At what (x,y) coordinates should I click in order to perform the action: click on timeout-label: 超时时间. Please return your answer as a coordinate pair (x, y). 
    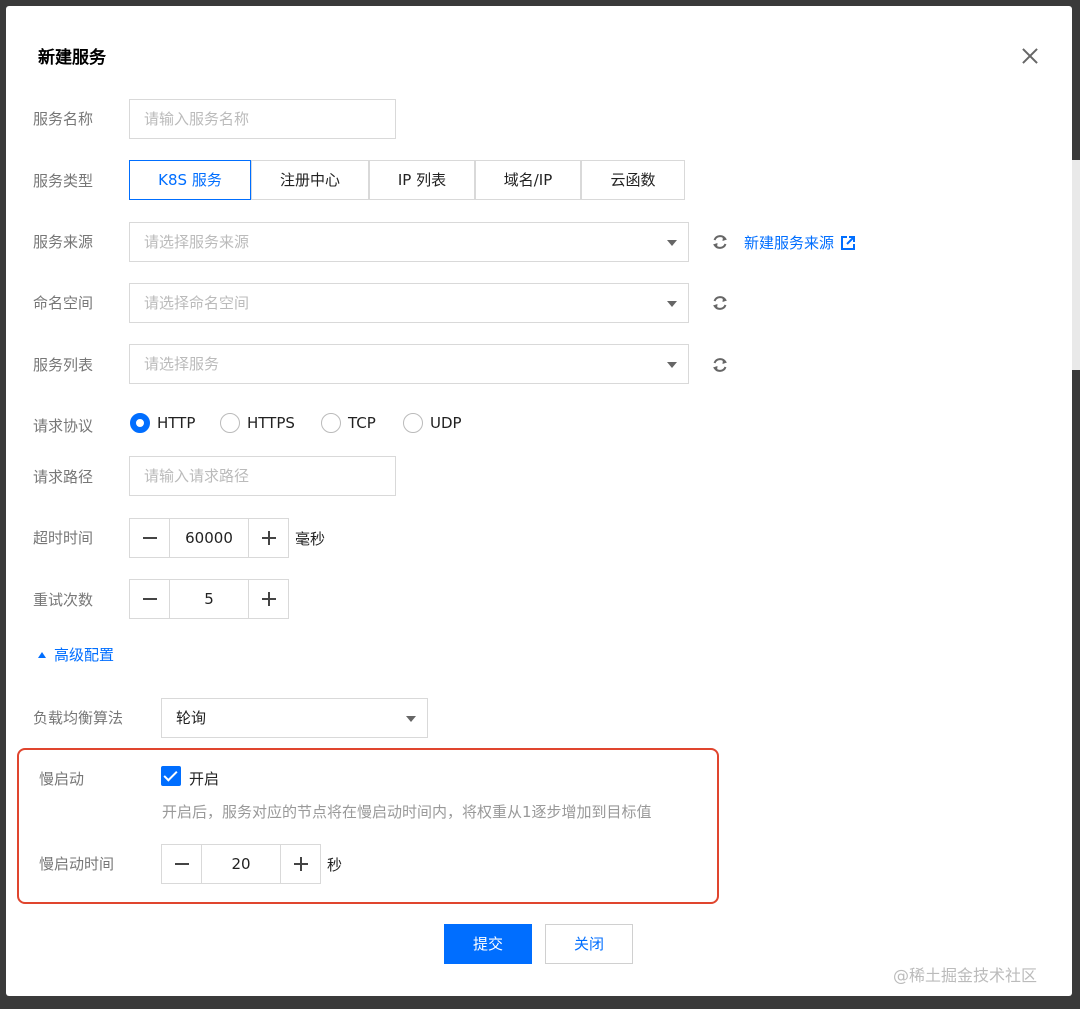
    Looking at the image, I should click on (63, 538).